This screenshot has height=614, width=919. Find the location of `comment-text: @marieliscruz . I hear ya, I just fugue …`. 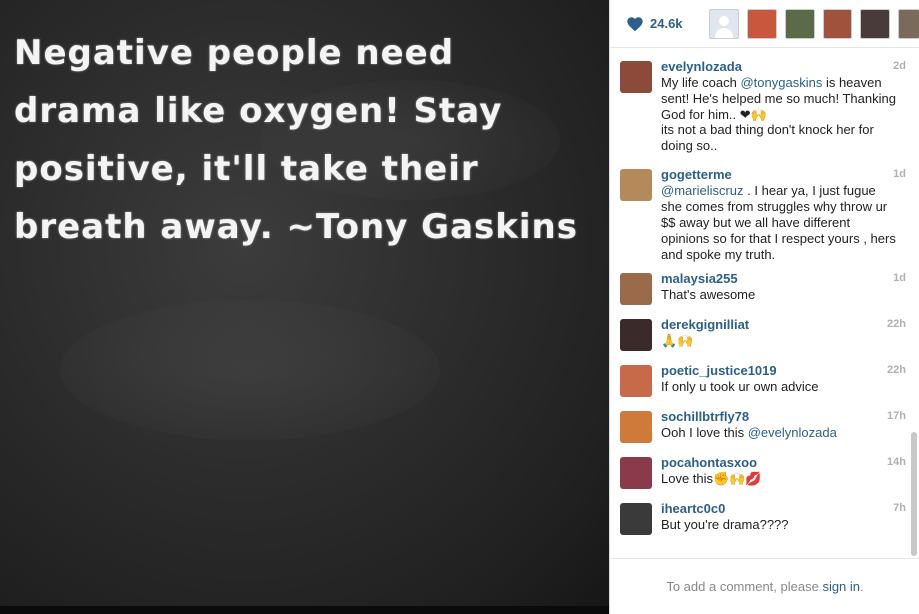

comment-text: @marieliscruz . I hear ya, I just fugue … is located at coordinates (778, 222).